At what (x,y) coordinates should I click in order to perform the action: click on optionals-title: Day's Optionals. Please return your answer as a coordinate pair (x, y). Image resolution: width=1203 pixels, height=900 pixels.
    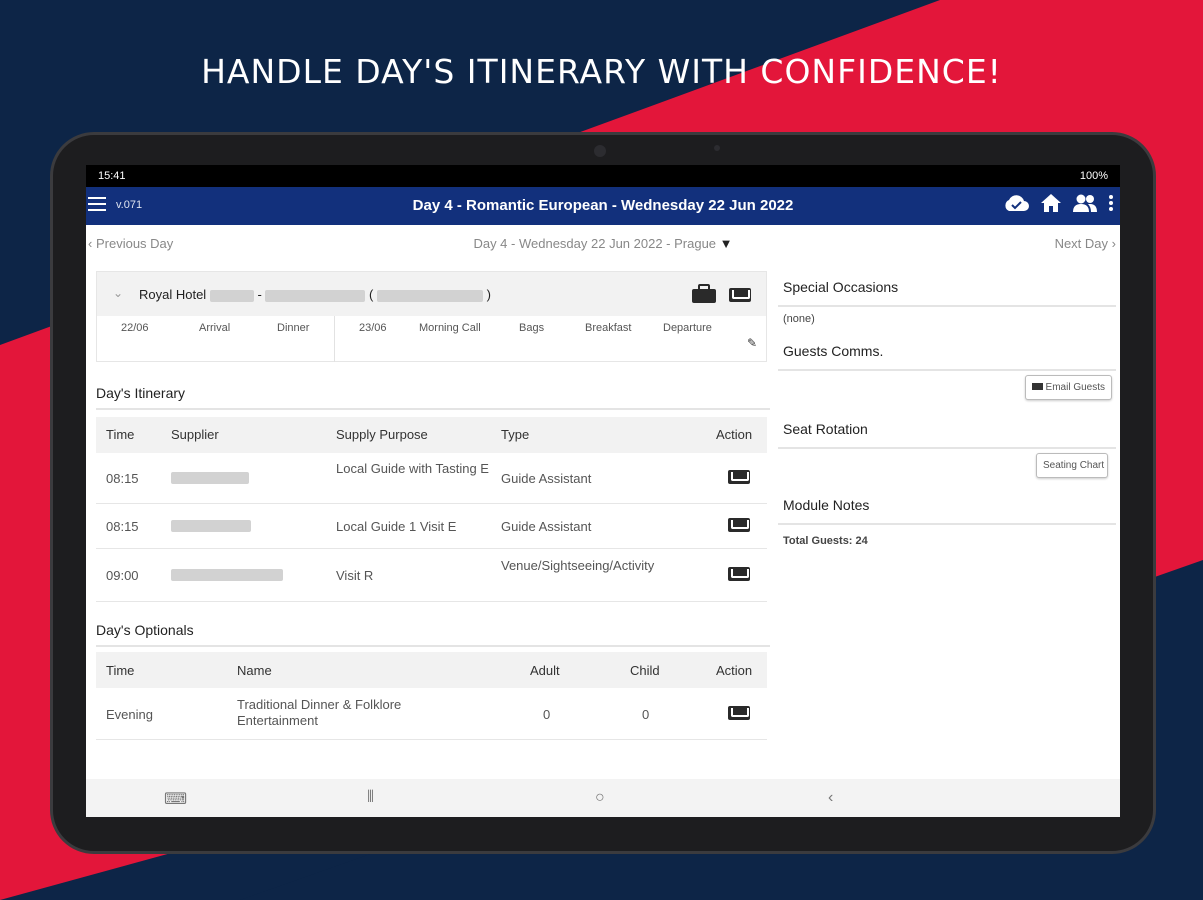
    Looking at the image, I should click on (145, 630).